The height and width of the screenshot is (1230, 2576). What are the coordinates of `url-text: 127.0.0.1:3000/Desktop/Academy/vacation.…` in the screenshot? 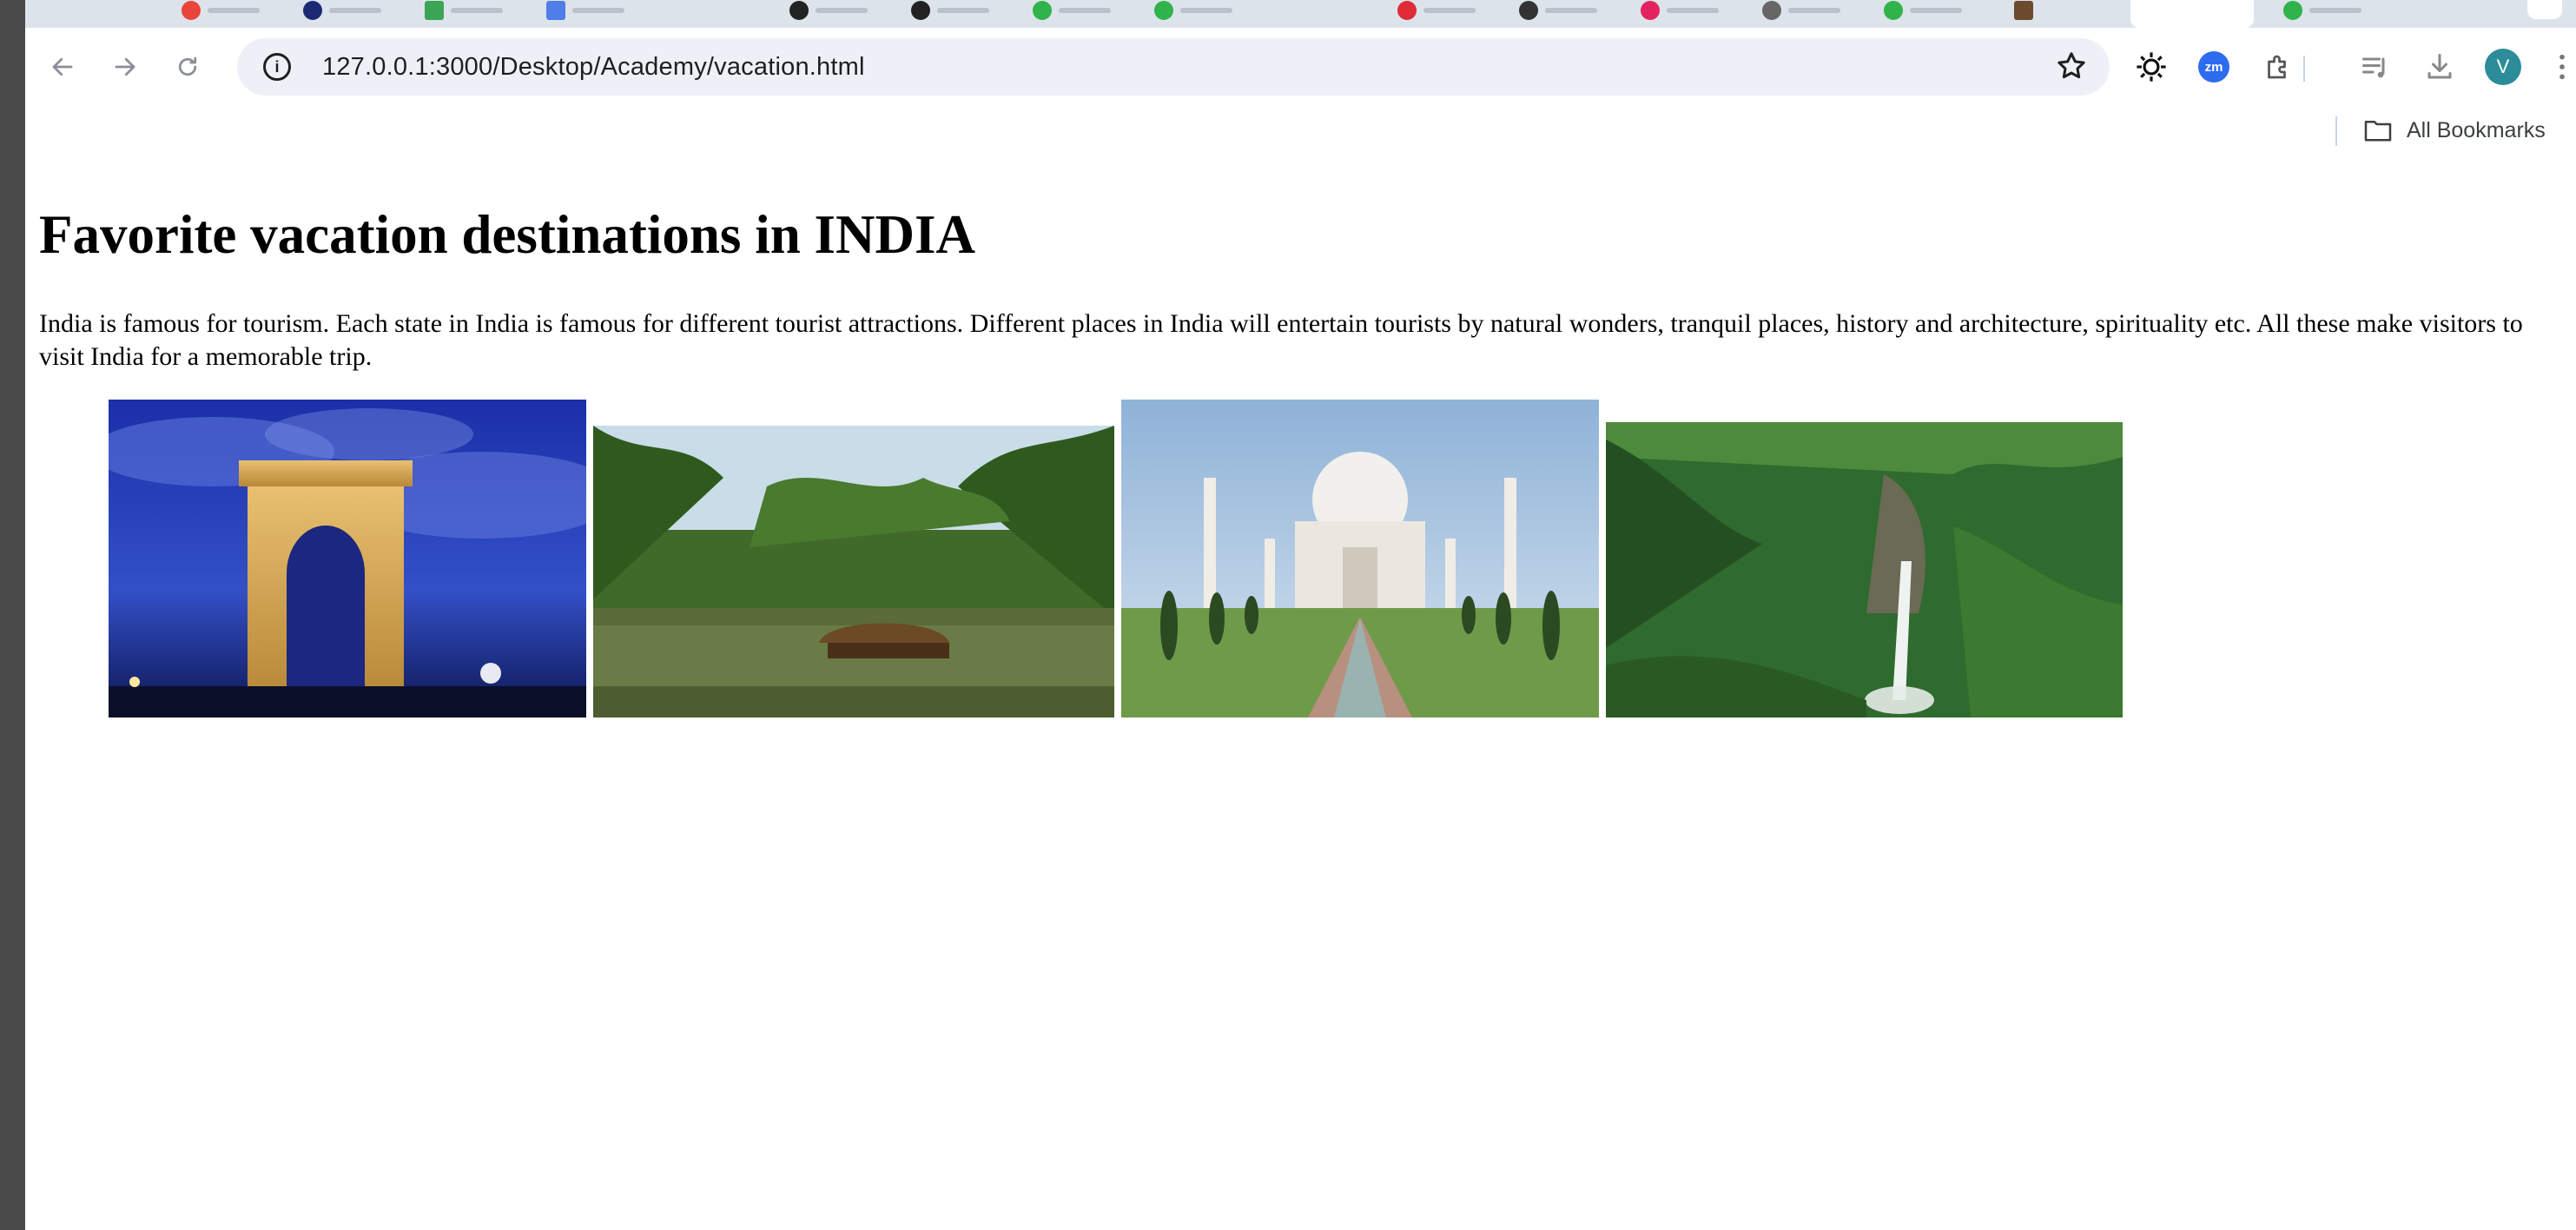 It's located at (593, 67).